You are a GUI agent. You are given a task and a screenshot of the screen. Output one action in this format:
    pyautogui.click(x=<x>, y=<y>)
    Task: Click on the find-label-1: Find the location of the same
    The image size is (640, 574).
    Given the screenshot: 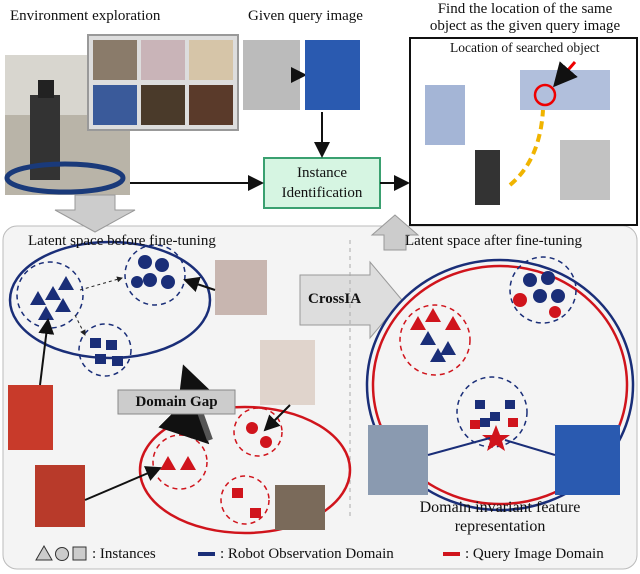 What is the action you would take?
    pyautogui.click(x=525, y=9)
    